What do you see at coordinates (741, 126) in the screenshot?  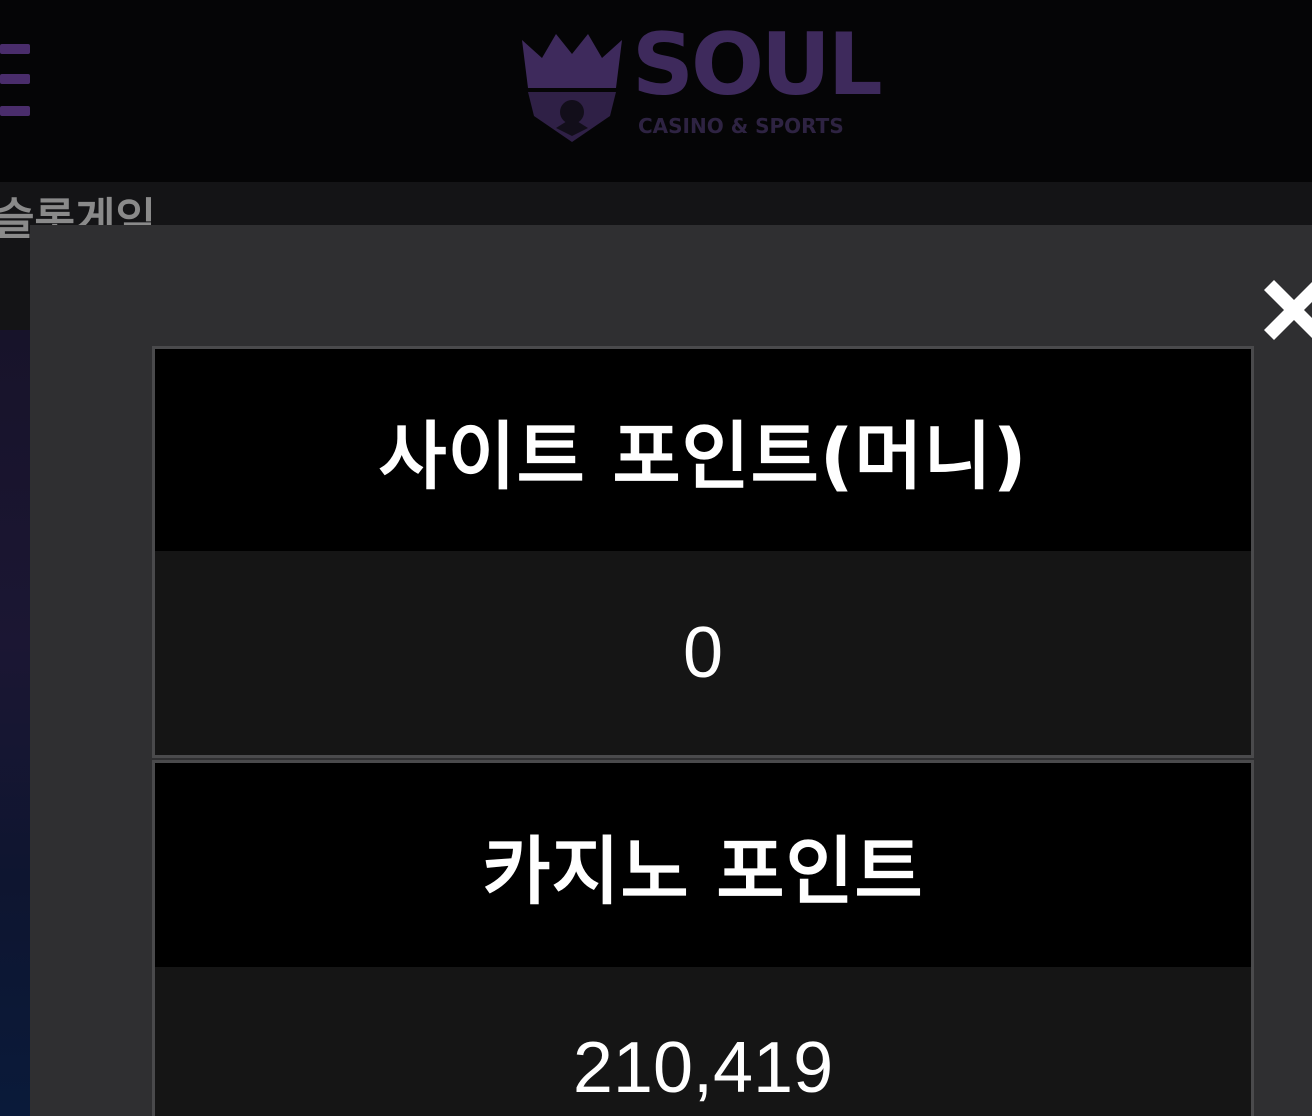 I see `logo-tagline: CASINO & SPORTS` at bounding box center [741, 126].